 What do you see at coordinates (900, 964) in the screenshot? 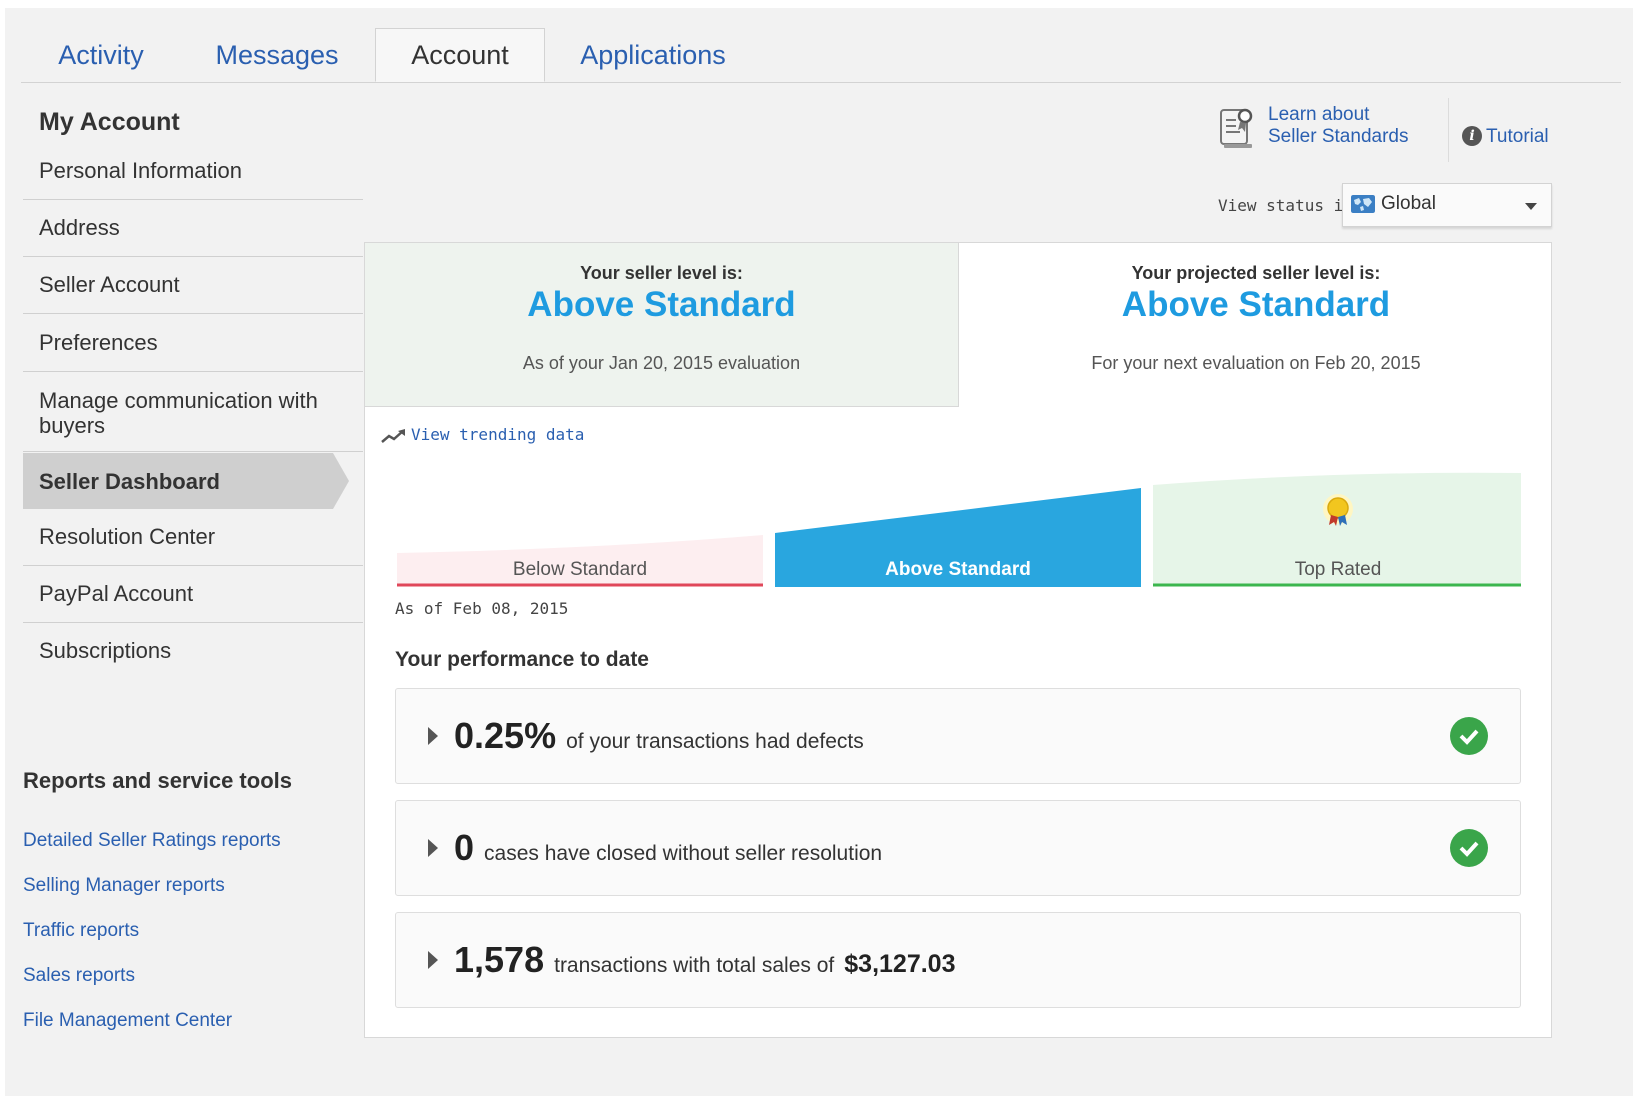
I see `metric-total-sales-amount: $3,127.03` at bounding box center [900, 964].